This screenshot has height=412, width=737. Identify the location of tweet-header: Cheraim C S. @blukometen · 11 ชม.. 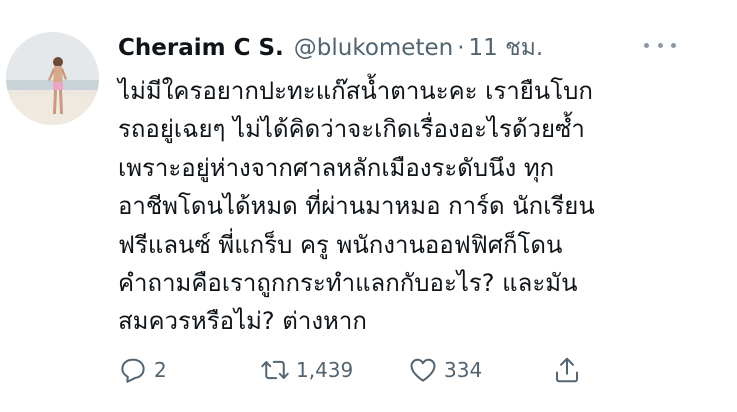
(330, 48).